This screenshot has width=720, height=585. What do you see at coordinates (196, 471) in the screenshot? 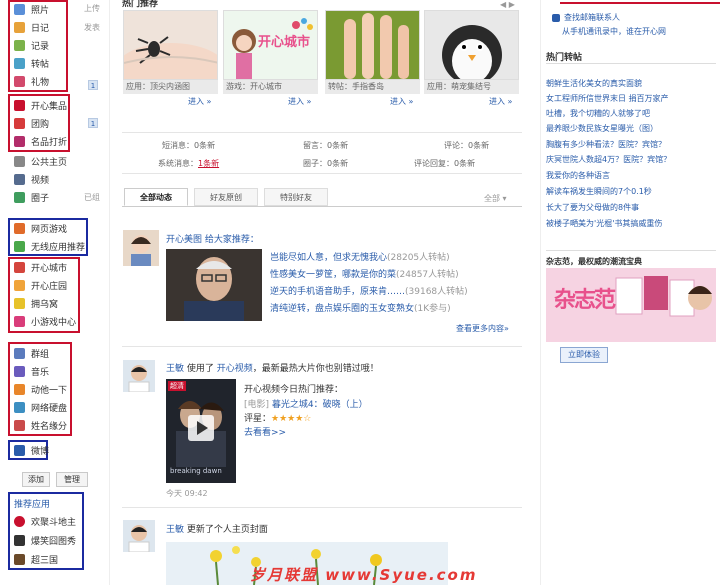
I see `poster-caption: breaking dawn` at bounding box center [196, 471].